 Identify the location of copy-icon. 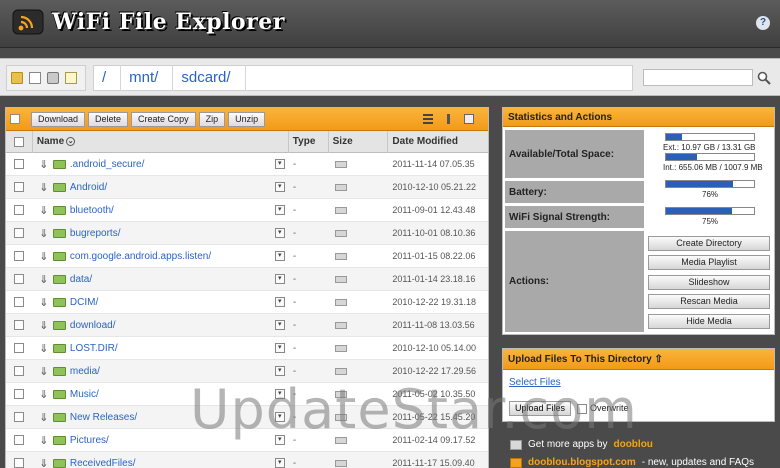
(469, 119).